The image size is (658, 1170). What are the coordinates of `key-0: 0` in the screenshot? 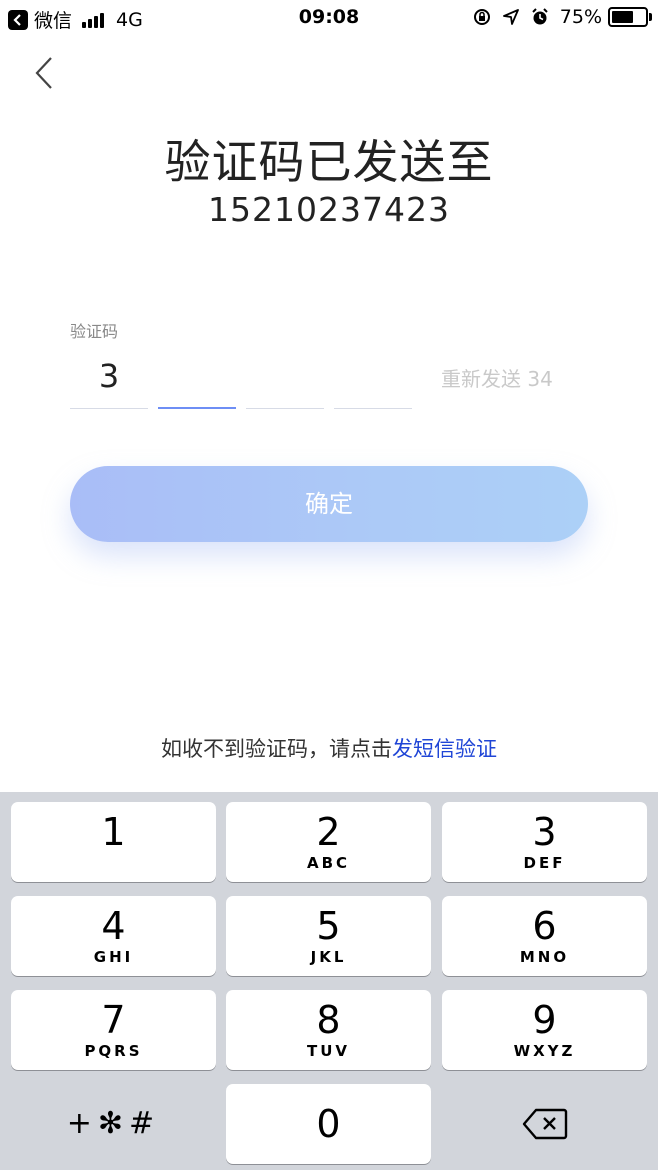 It's located at (328, 1124).